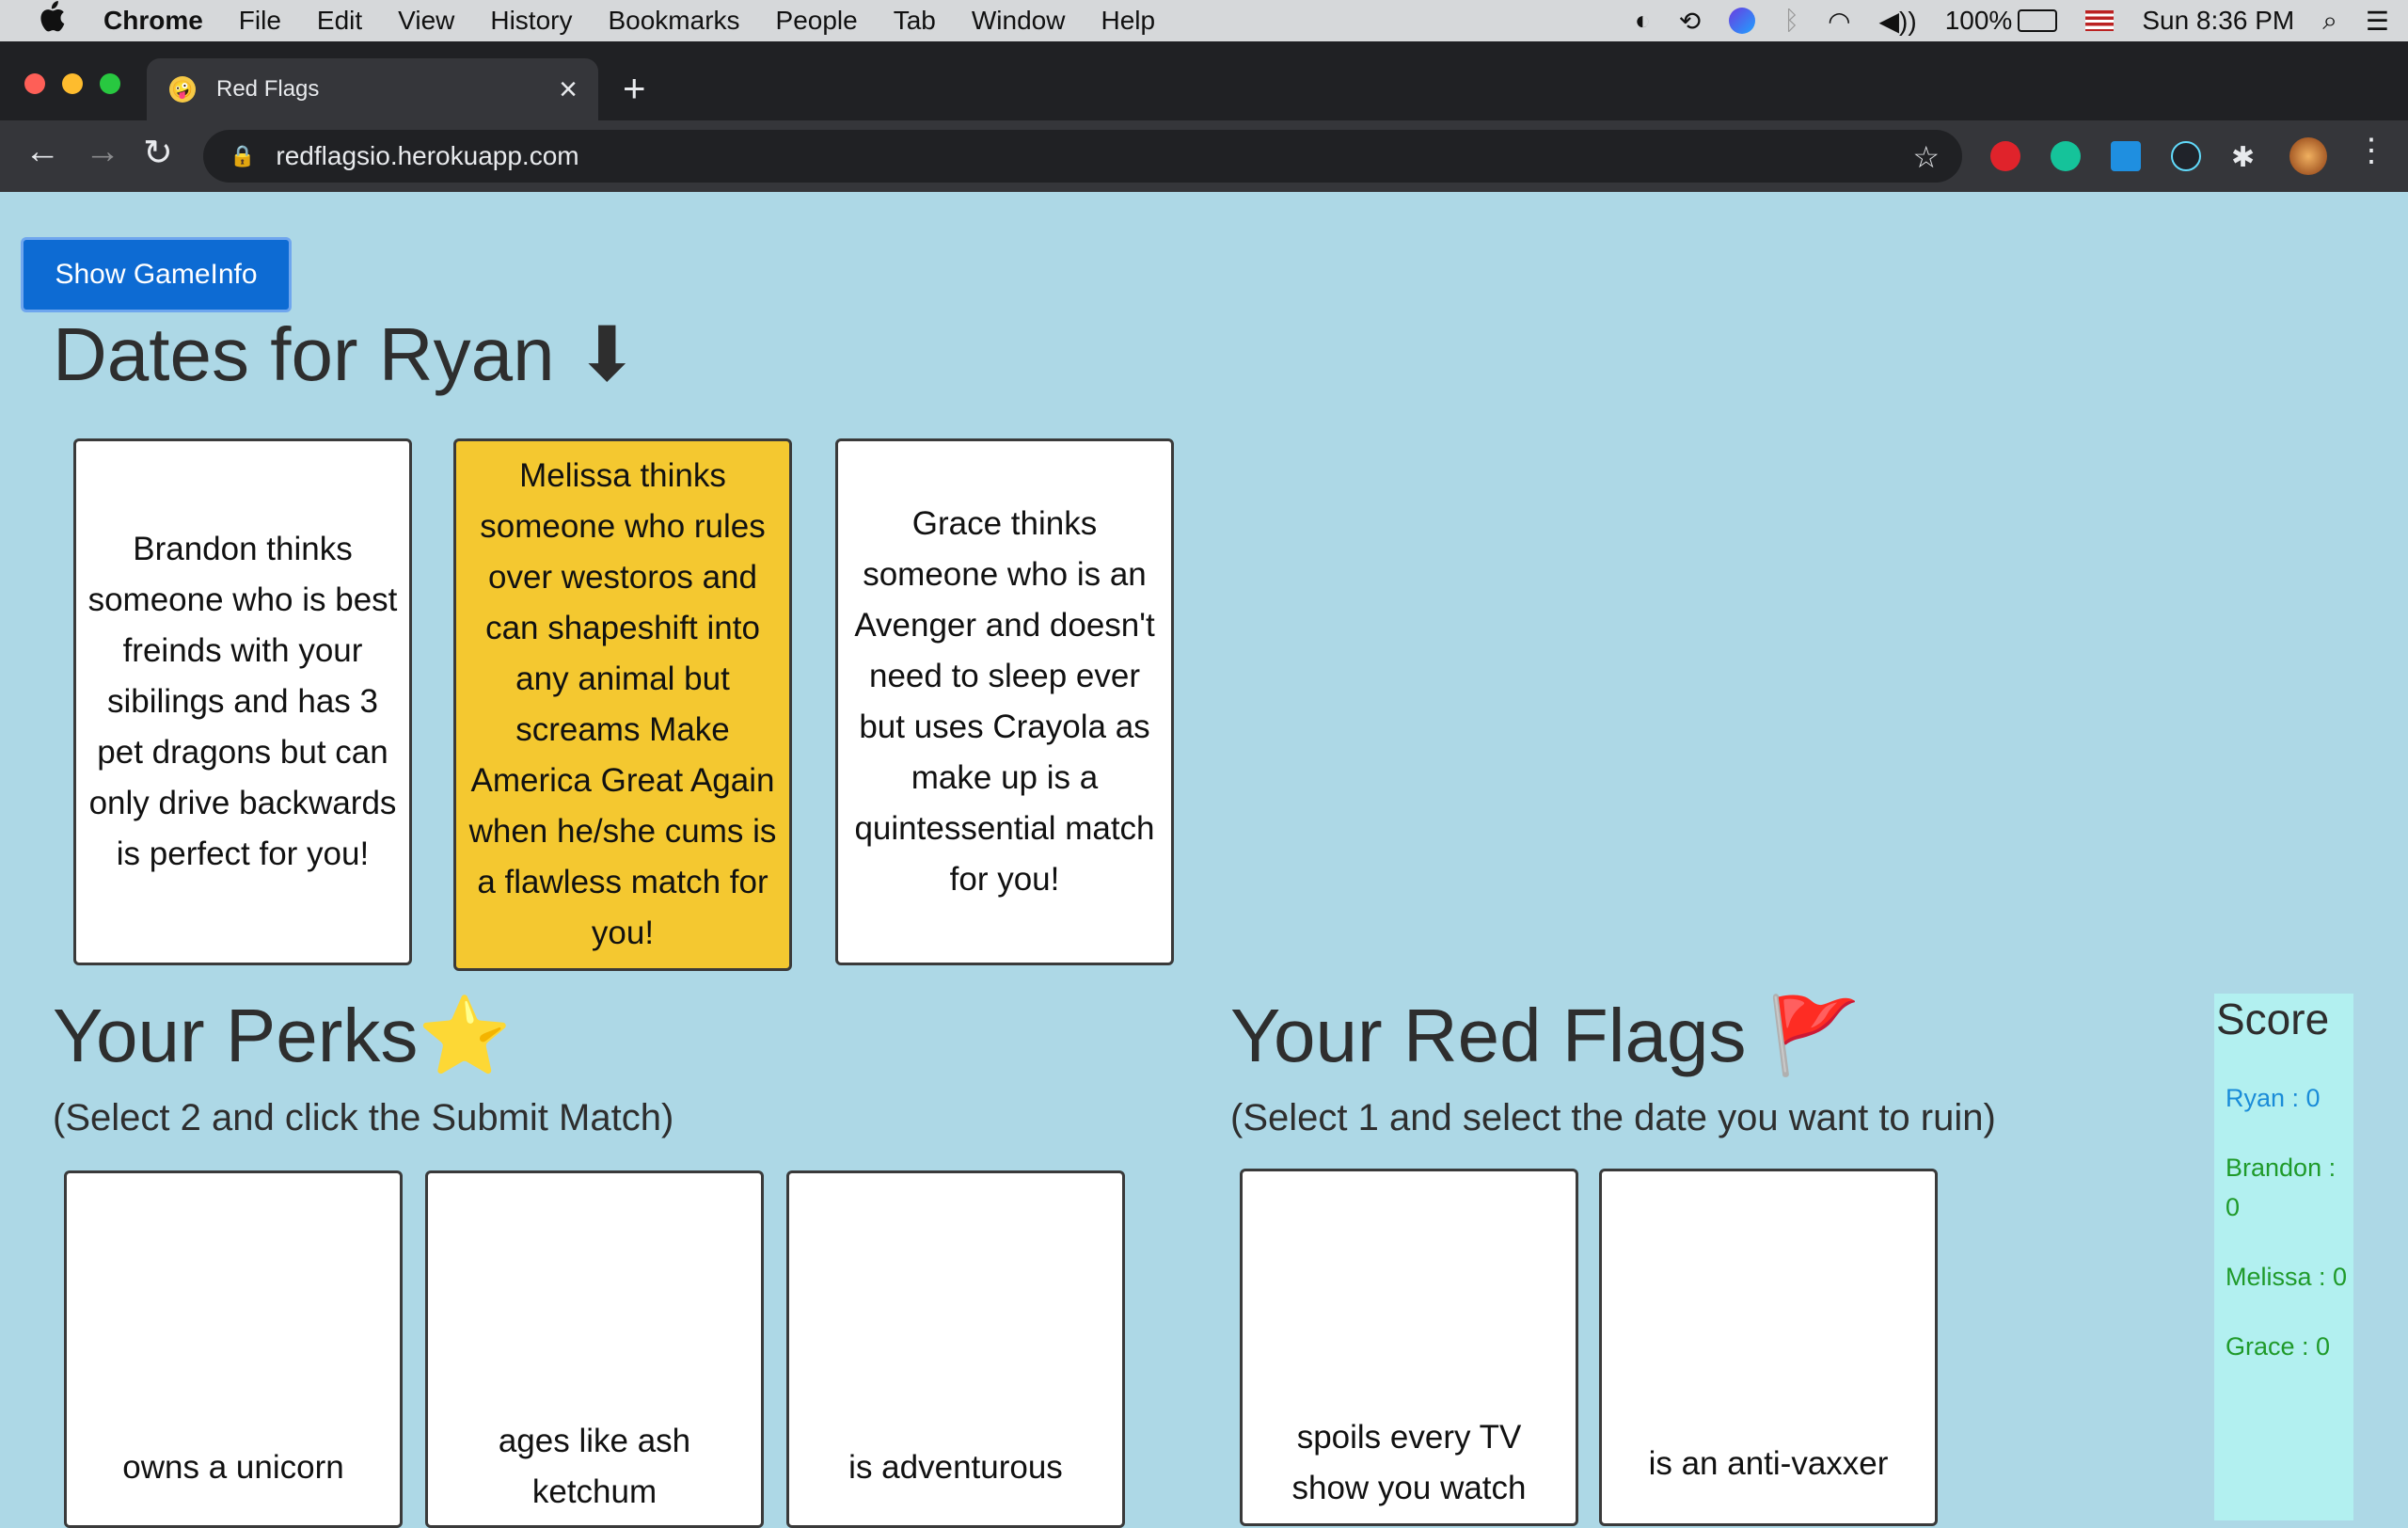 The height and width of the screenshot is (1528, 2408). Describe the element at coordinates (156, 274) in the screenshot. I see `show-gameinfo-button: Show GameInfo` at that location.